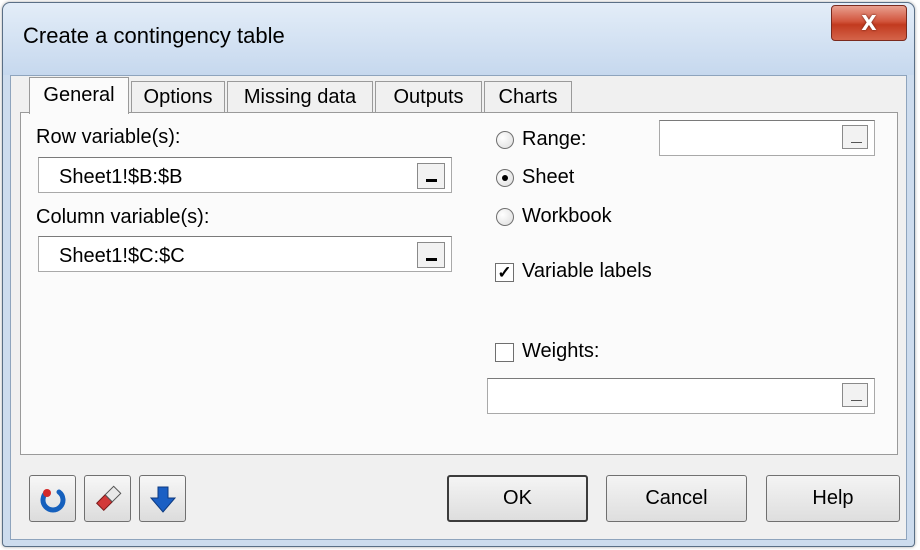 The image size is (920, 550). Describe the element at coordinates (504, 352) in the screenshot. I see `weights-checkbox` at that location.